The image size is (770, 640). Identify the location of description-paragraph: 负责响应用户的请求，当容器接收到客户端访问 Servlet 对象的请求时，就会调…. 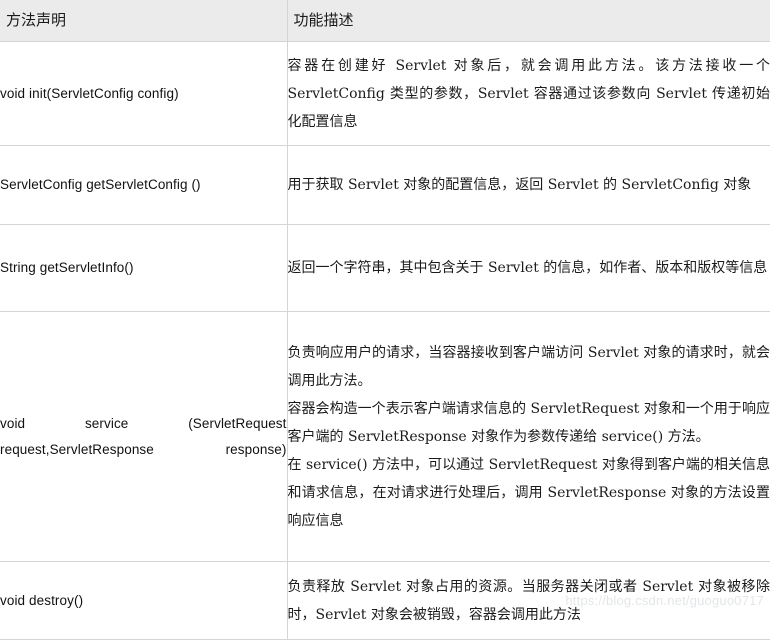
(529, 367).